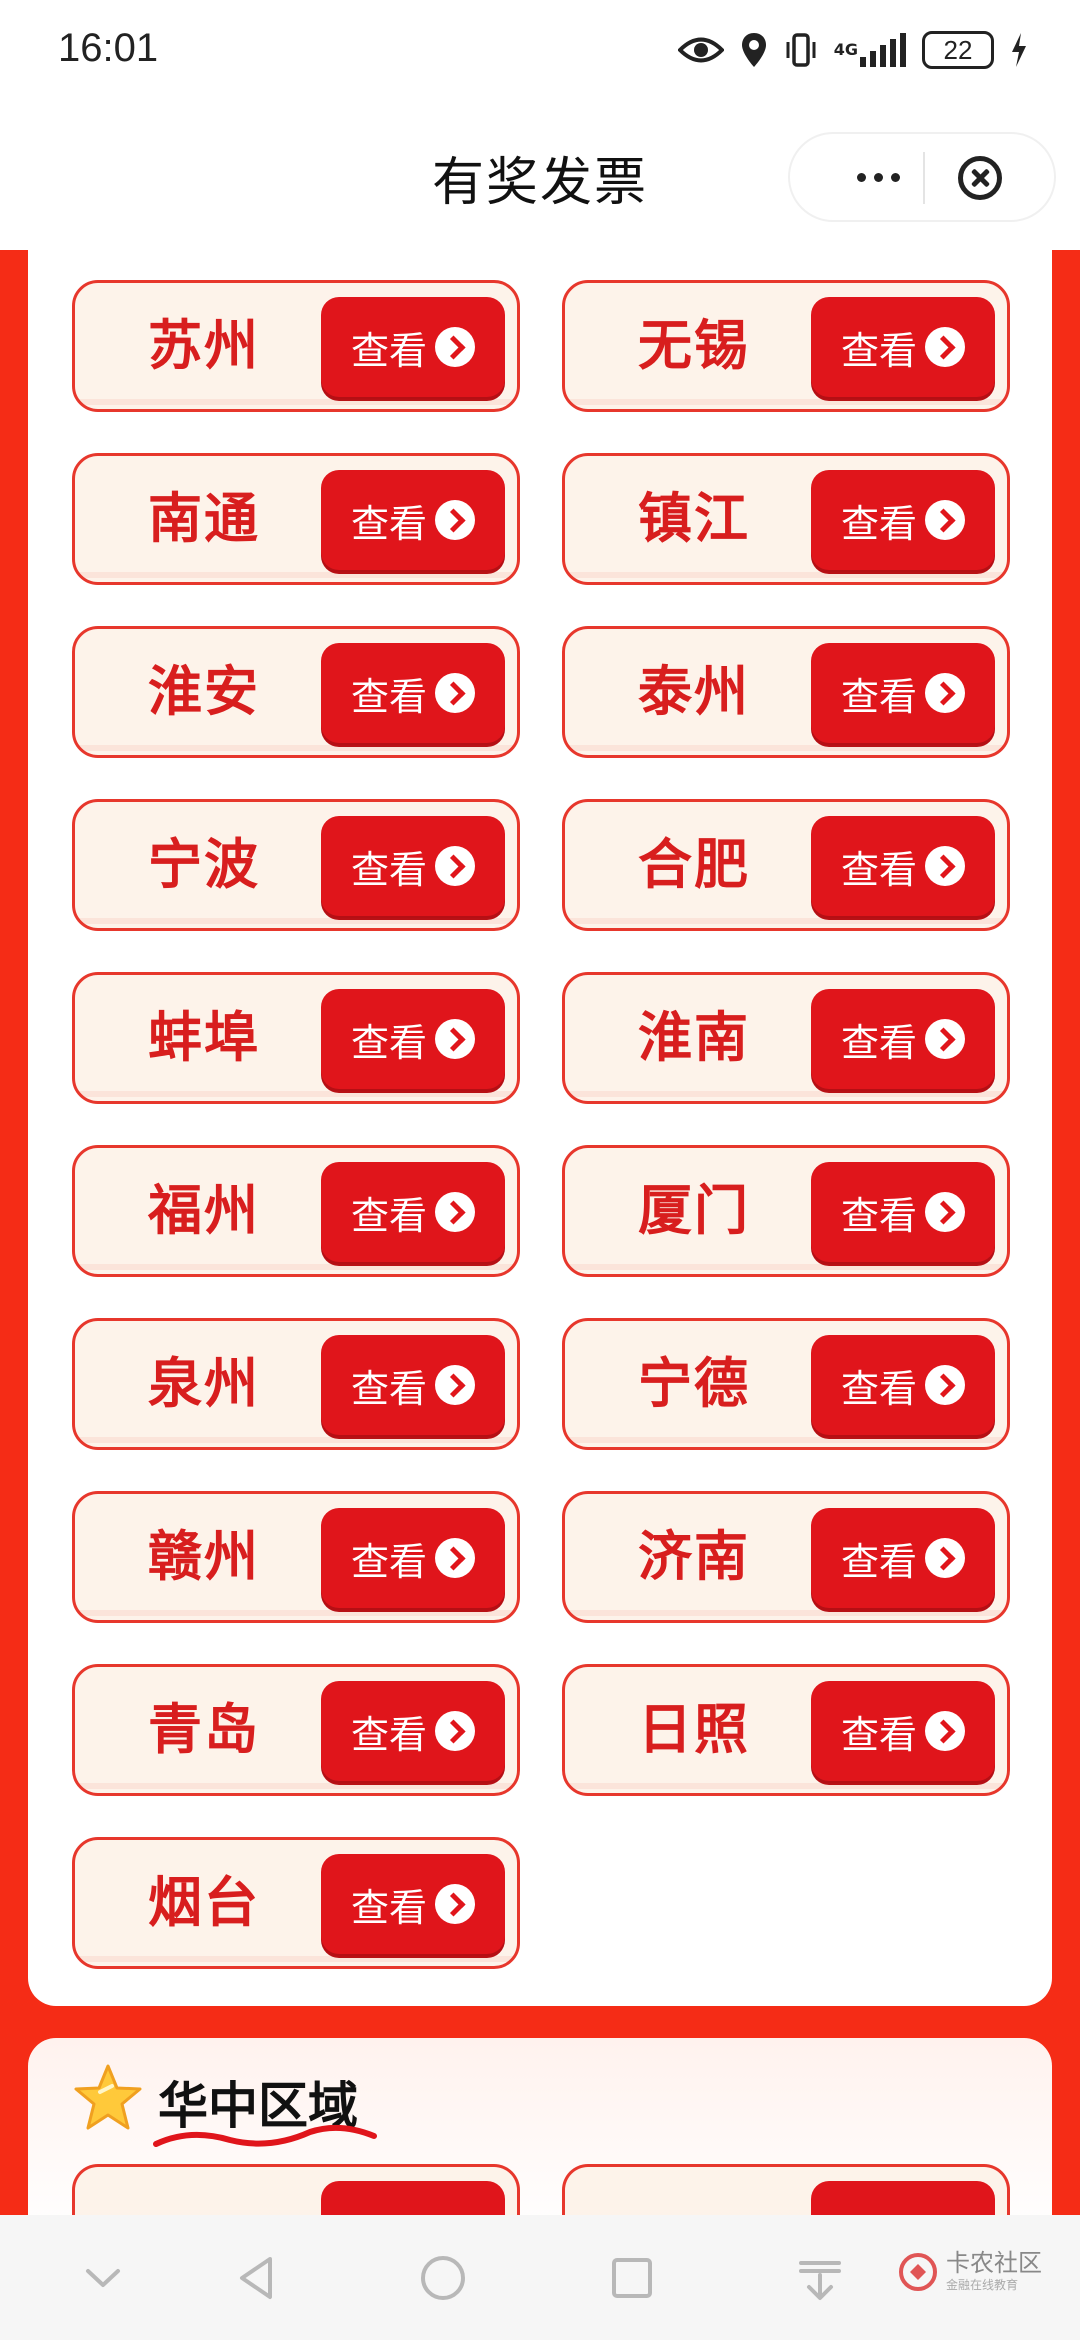 The height and width of the screenshot is (2340, 1080). Describe the element at coordinates (265, 2135) in the screenshot. I see `title-underline` at that location.